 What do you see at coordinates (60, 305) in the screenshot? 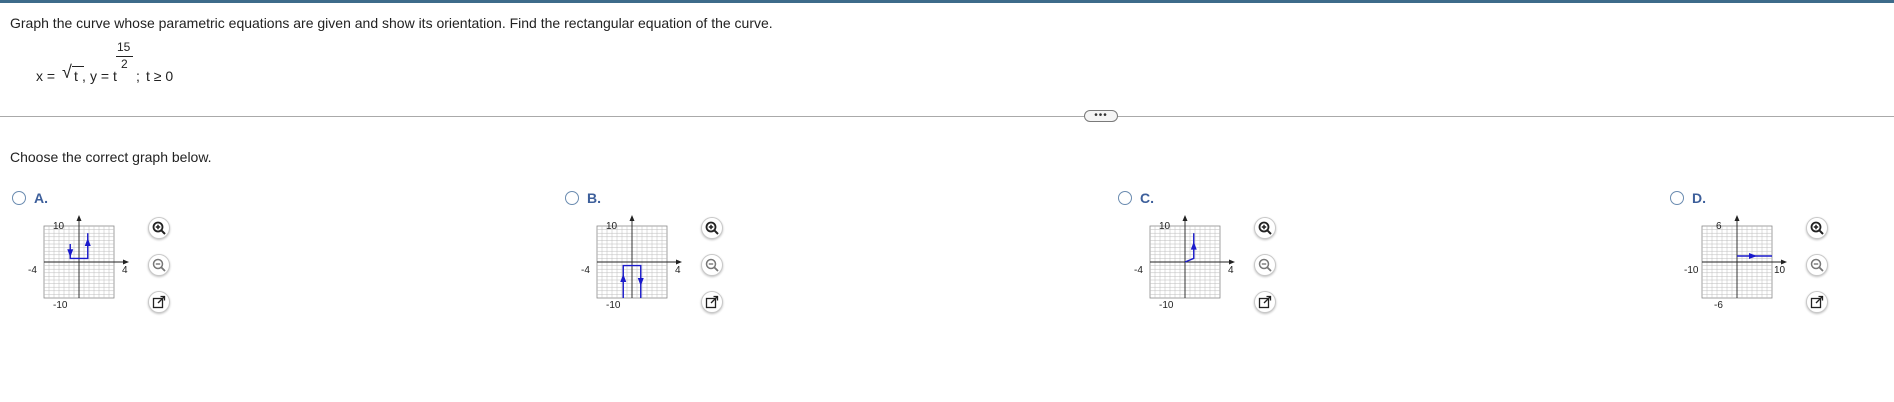
I see `y-min-label-a: -10` at bounding box center [60, 305].